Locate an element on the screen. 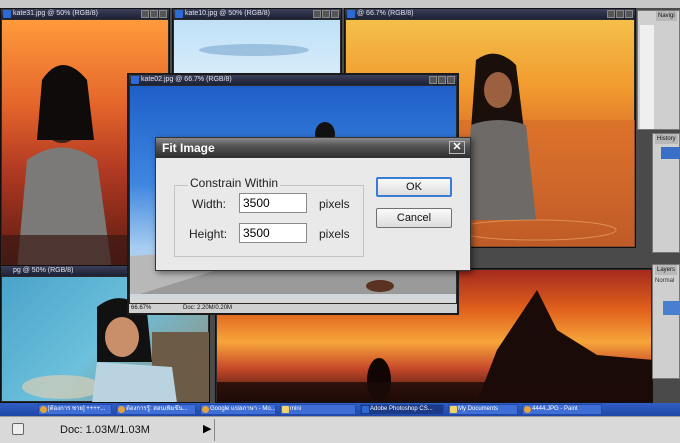 The height and width of the screenshot is (443, 680). blend-mode-select: Normal is located at coordinates (664, 281).